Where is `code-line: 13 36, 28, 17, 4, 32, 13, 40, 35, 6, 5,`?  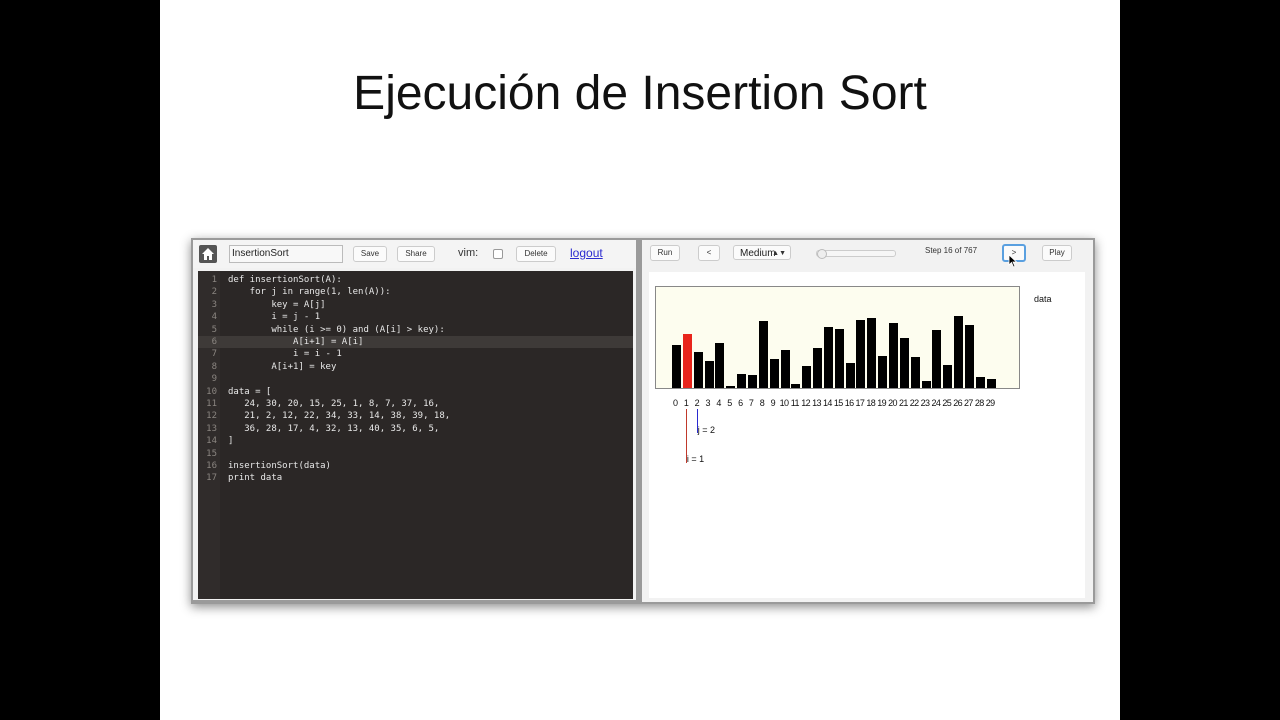 code-line: 13 36, 28, 17, 4, 32, 13, 40, 35, 6, 5, is located at coordinates (415, 429).